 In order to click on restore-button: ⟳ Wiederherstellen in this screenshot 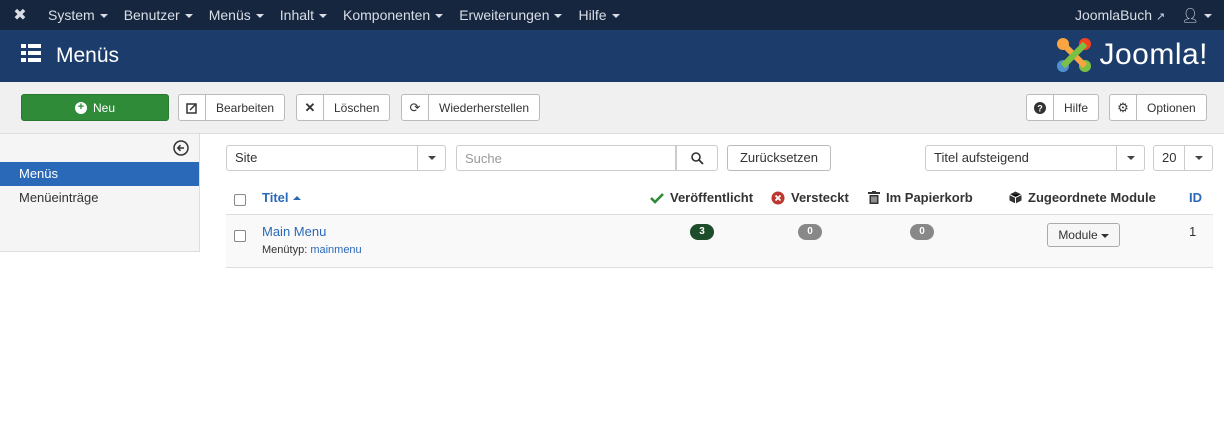, I will do `click(471, 107)`.